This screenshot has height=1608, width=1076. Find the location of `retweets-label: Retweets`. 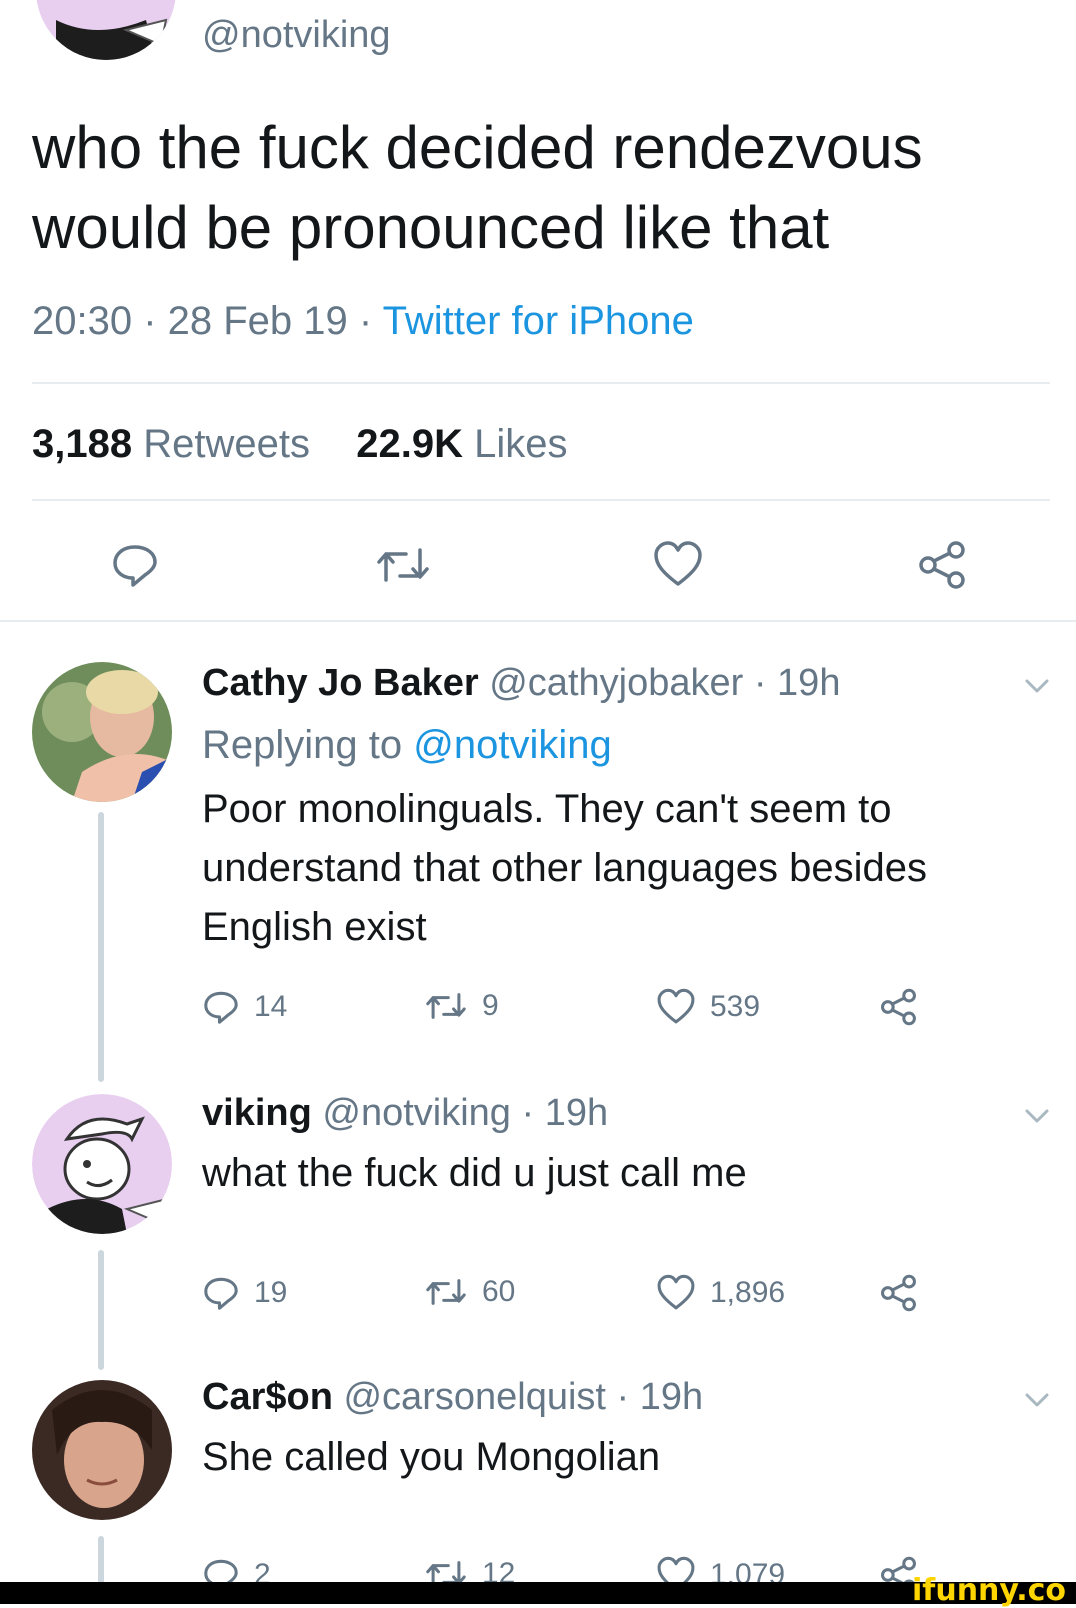

retweets-label: Retweets is located at coordinates (226, 444).